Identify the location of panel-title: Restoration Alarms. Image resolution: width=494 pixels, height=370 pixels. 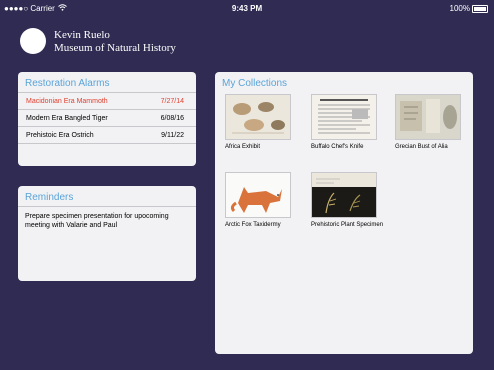
(107, 82).